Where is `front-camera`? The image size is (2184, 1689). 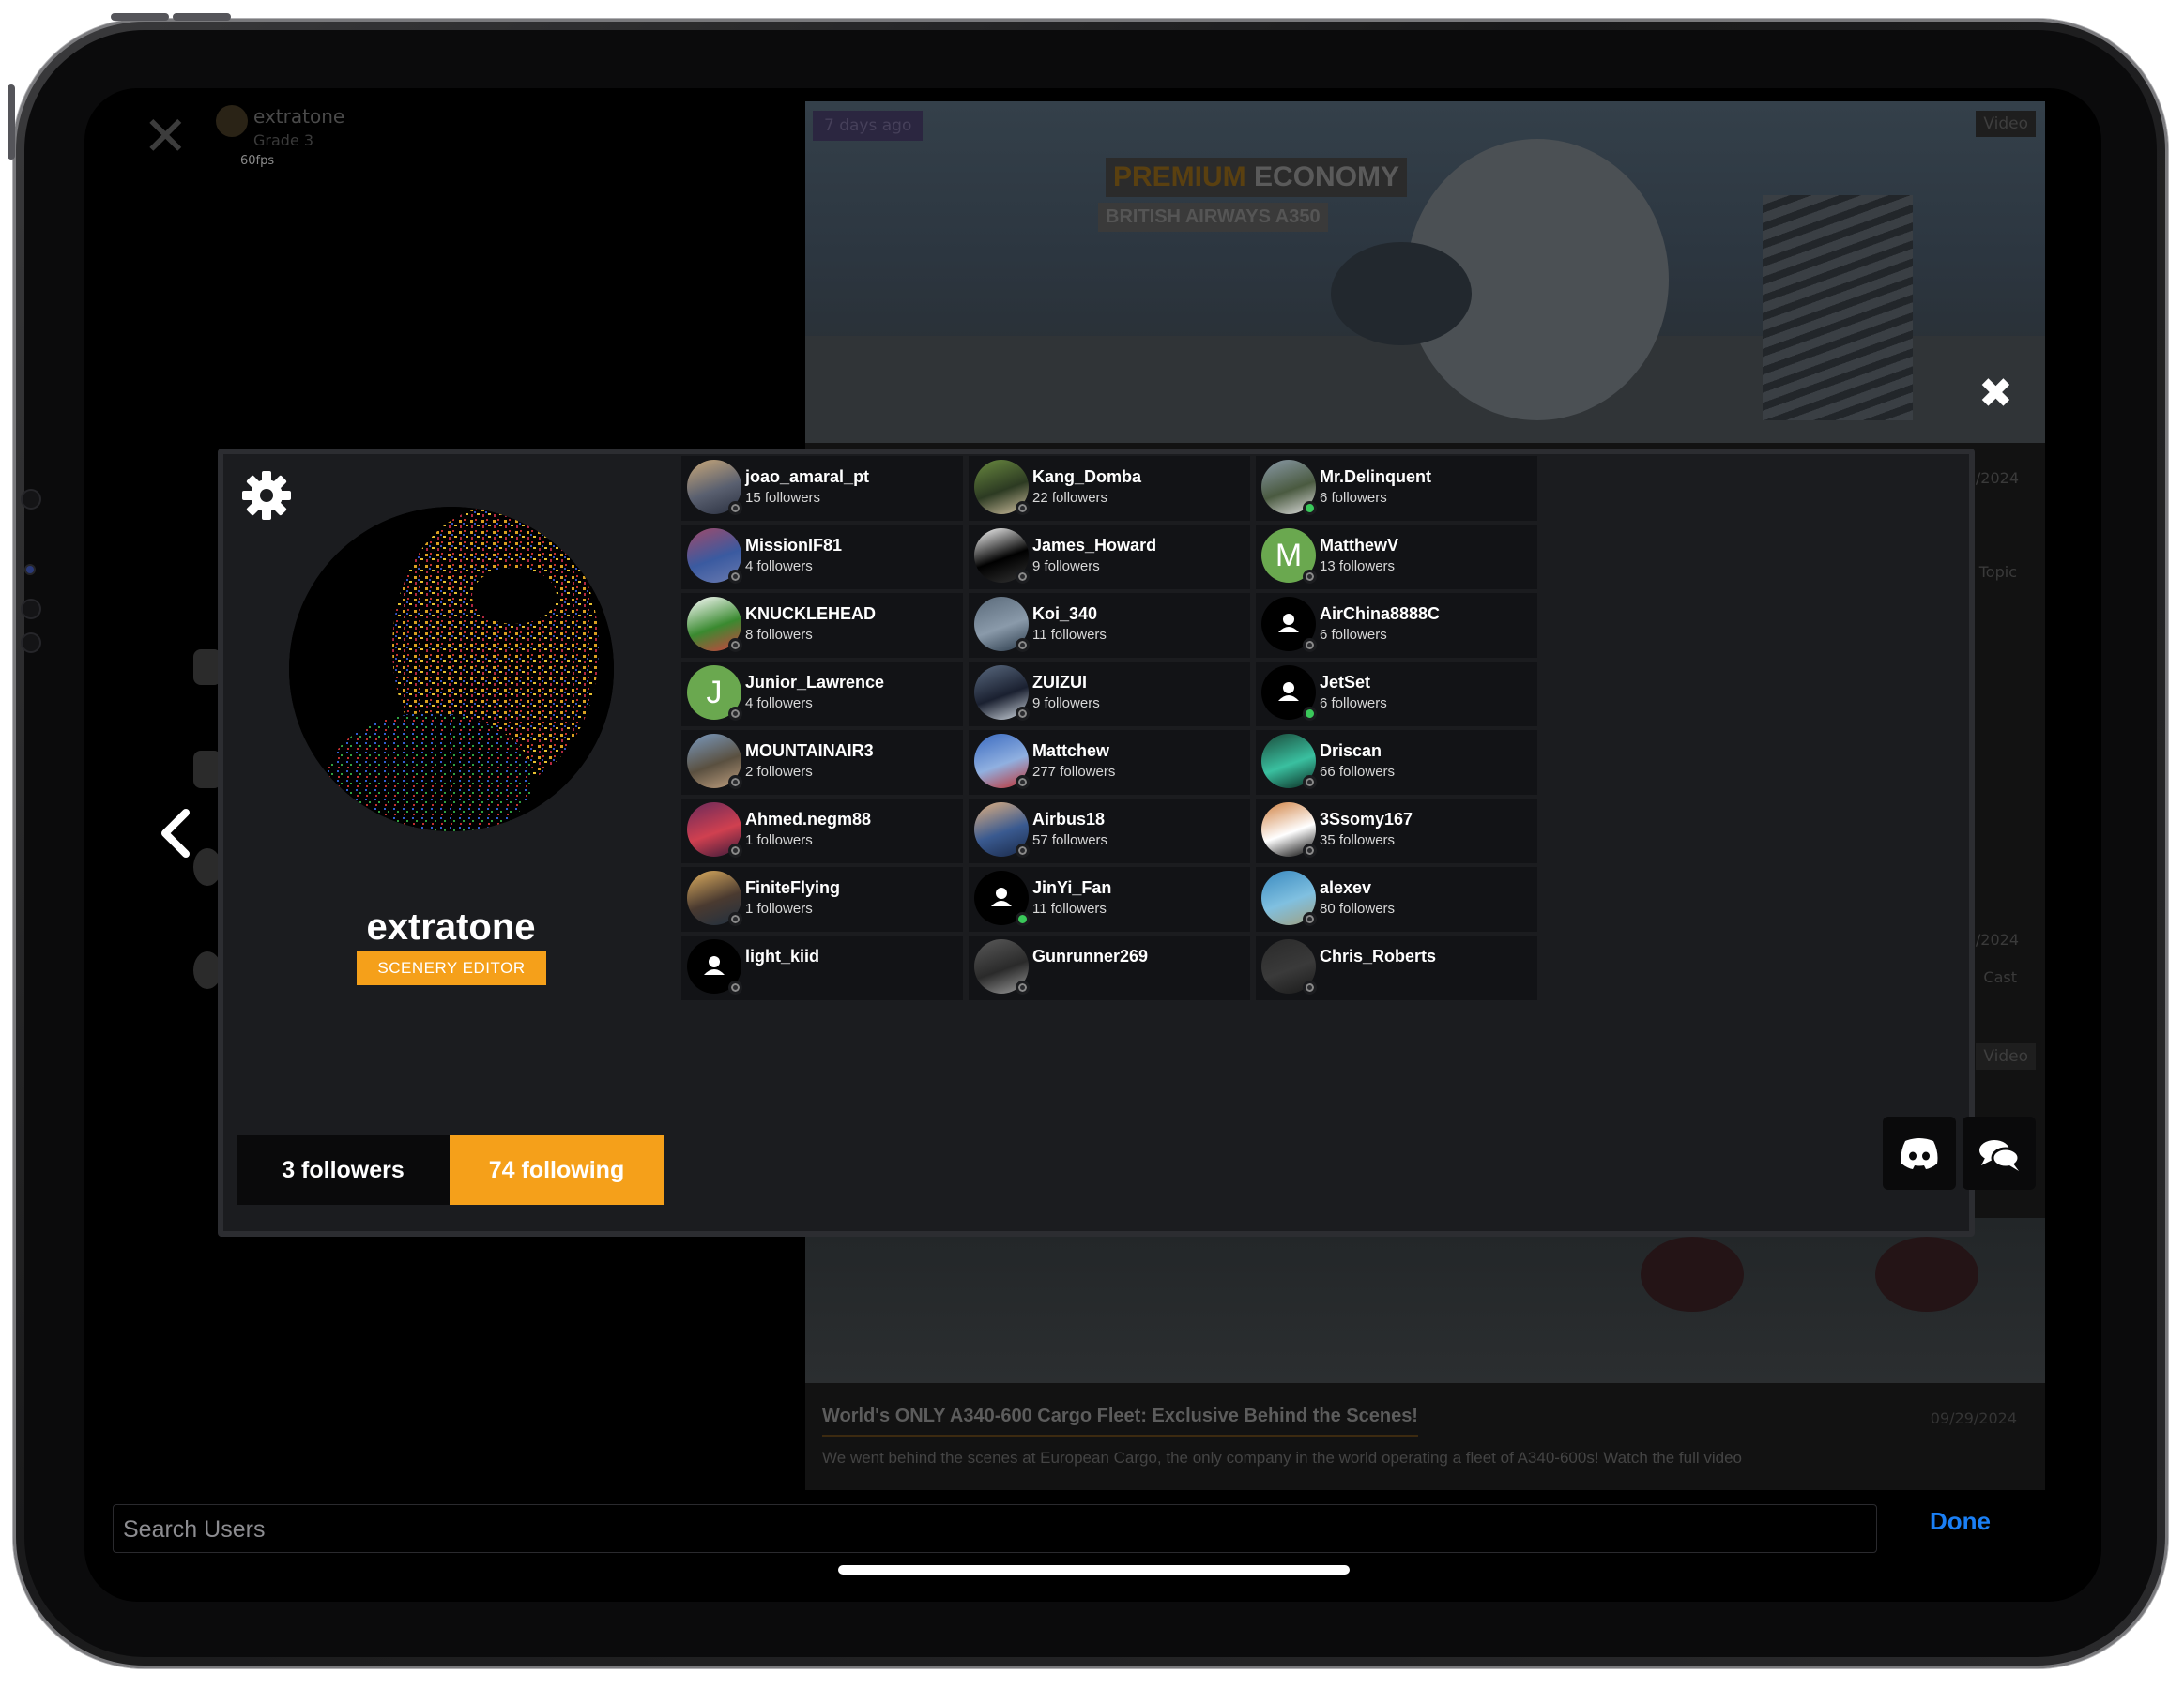
front-camera is located at coordinates (30, 569).